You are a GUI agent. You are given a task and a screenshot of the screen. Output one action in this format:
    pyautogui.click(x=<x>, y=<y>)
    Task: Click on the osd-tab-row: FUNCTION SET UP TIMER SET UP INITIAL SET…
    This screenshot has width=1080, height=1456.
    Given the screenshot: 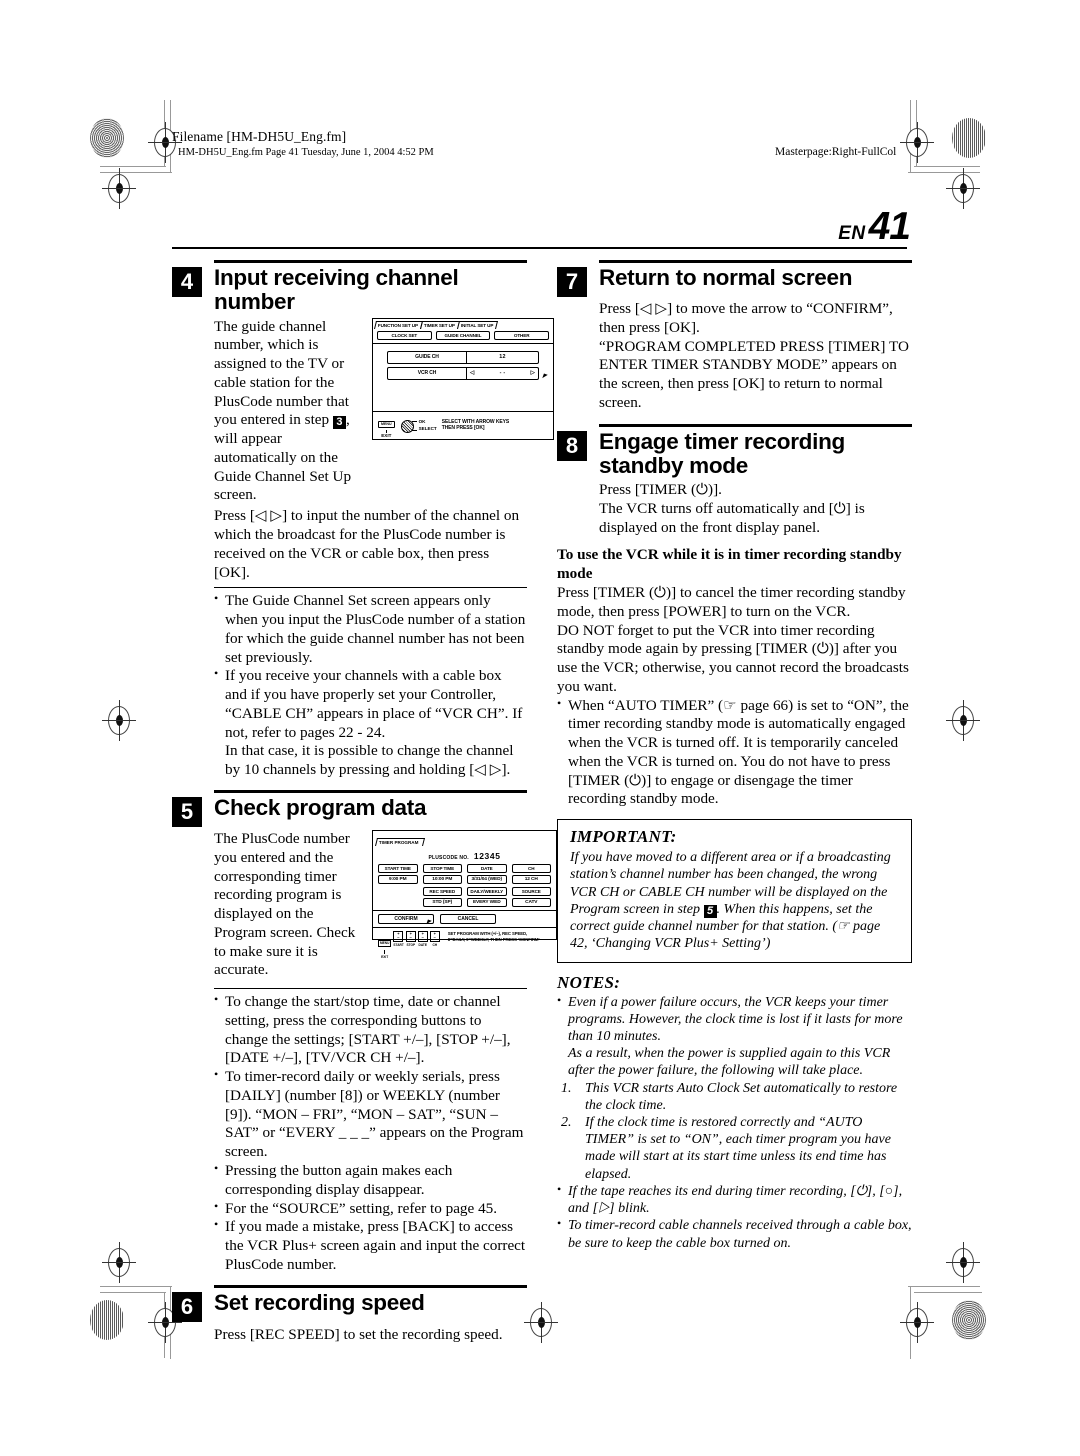 What is the action you would take?
    pyautogui.click(x=463, y=324)
    